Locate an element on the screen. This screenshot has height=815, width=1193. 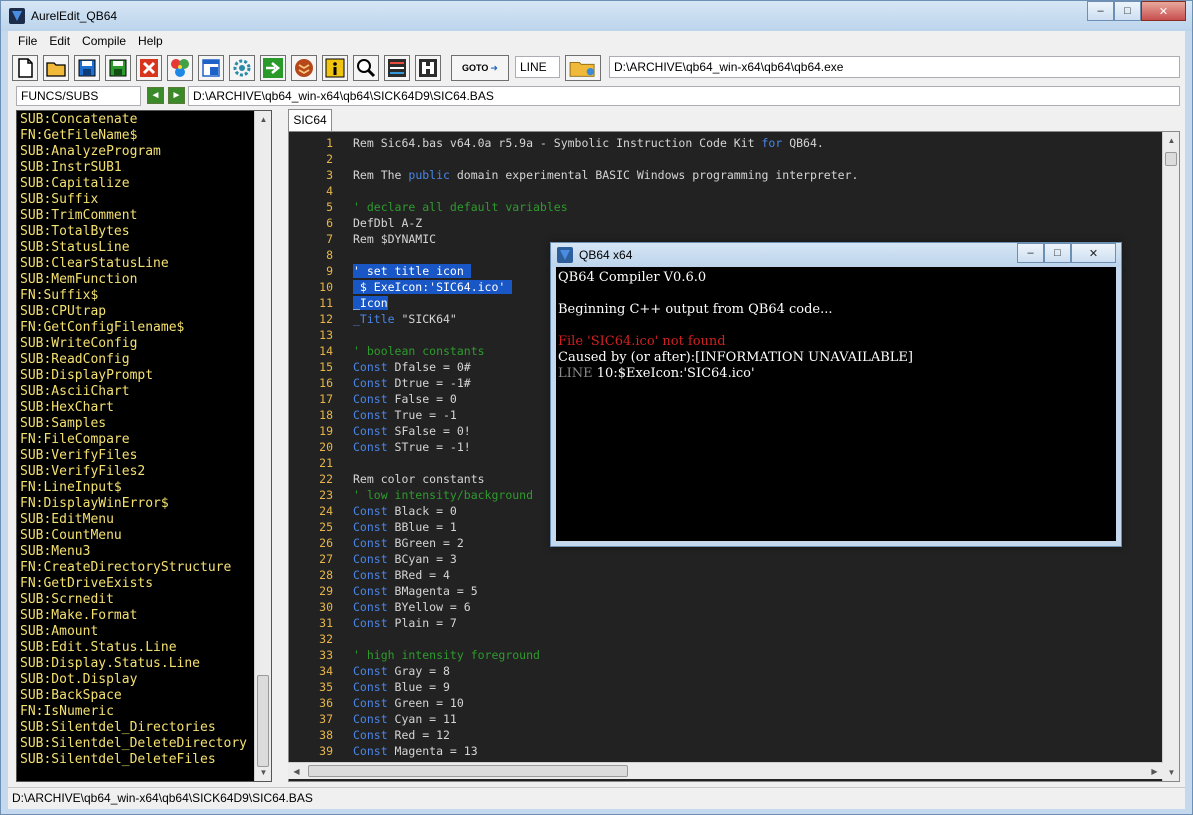
funcs-subs-dropdown: FUNCS/SUBS is located at coordinates (78, 96).